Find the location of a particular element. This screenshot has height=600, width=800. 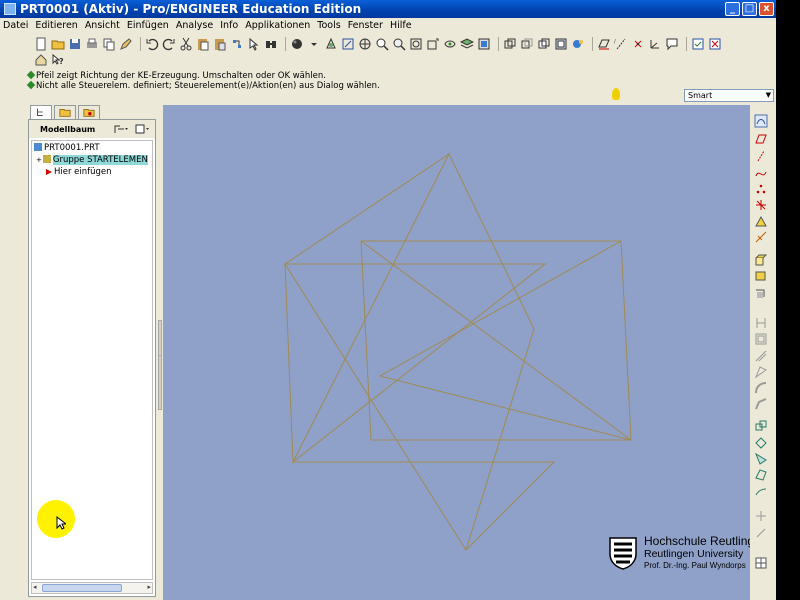

minimize-button: _ is located at coordinates (732, 9).